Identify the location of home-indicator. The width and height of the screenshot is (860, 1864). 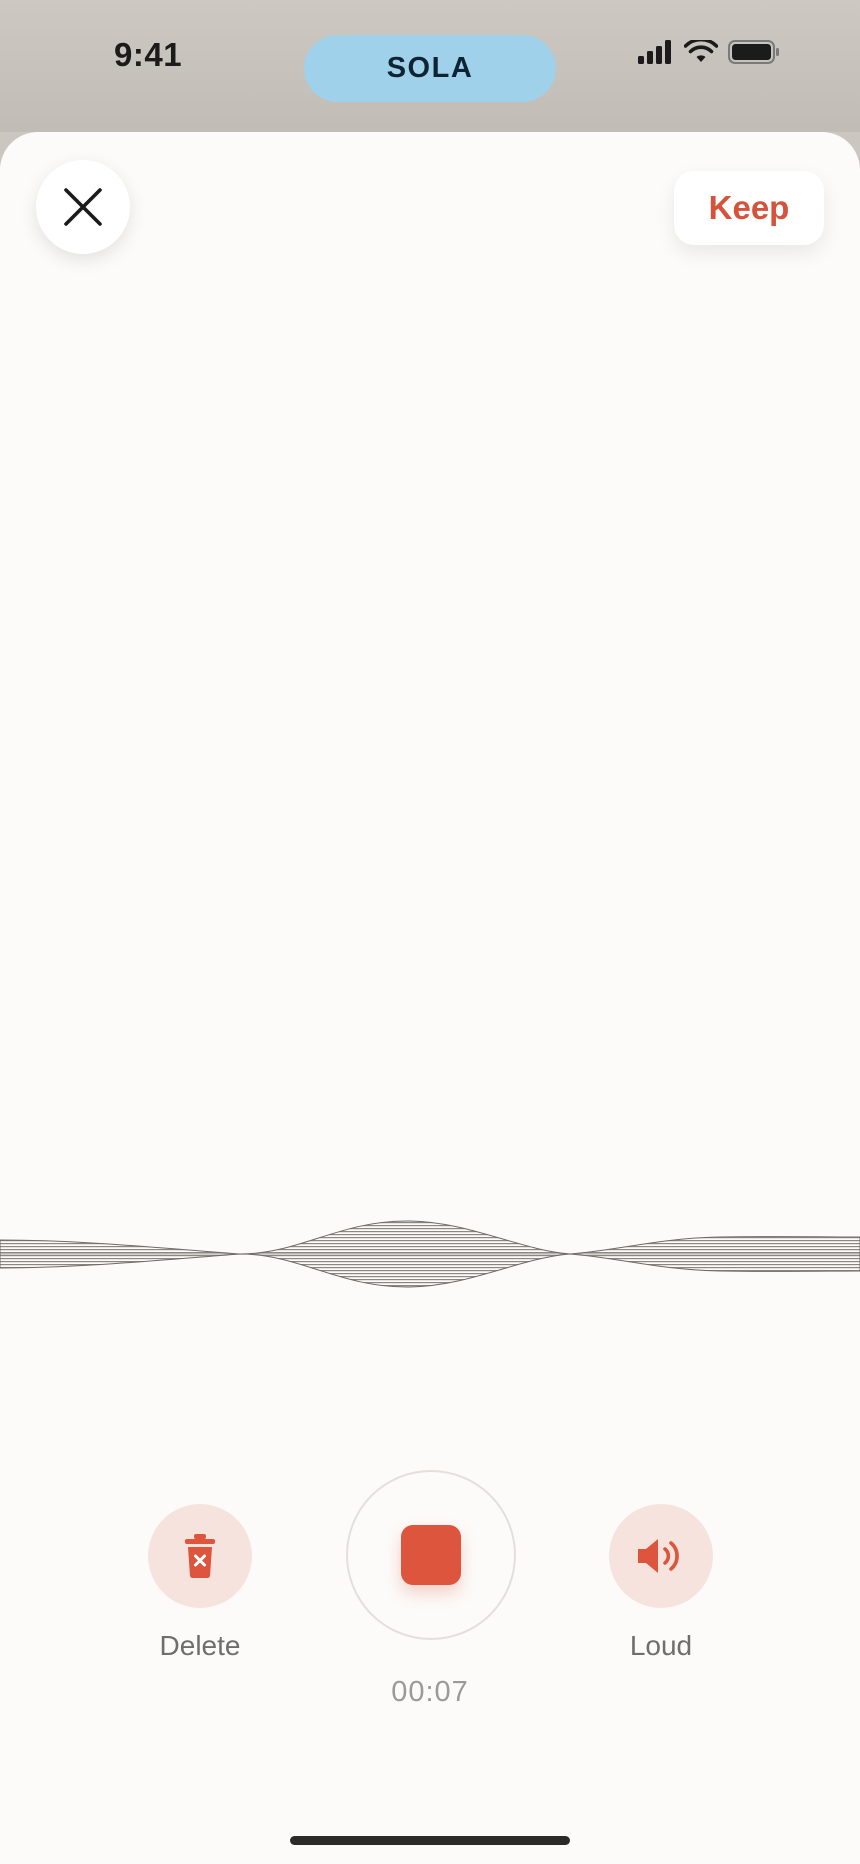
(430, 1840).